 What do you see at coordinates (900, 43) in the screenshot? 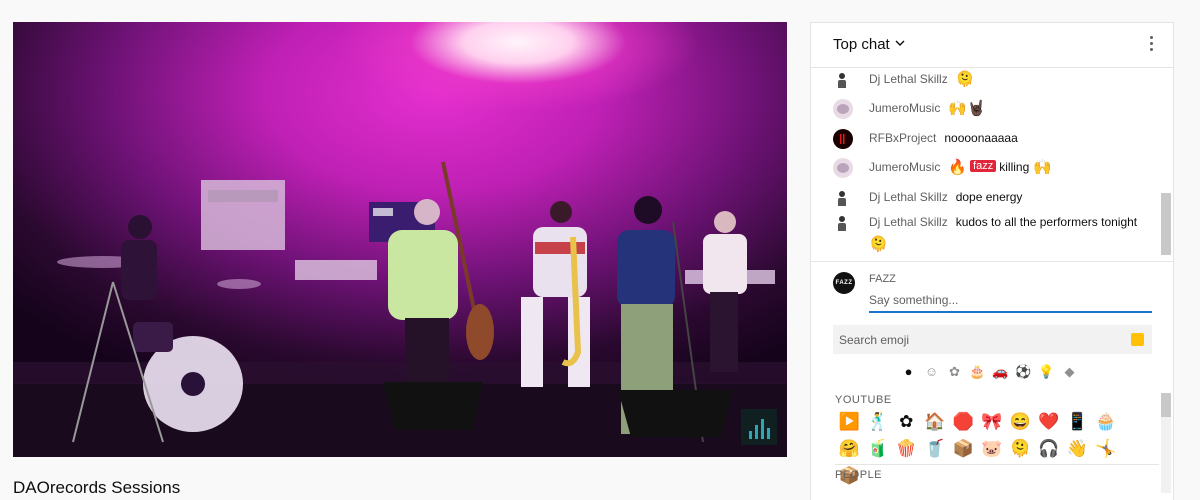
I see `chevron-down-icon` at bounding box center [900, 43].